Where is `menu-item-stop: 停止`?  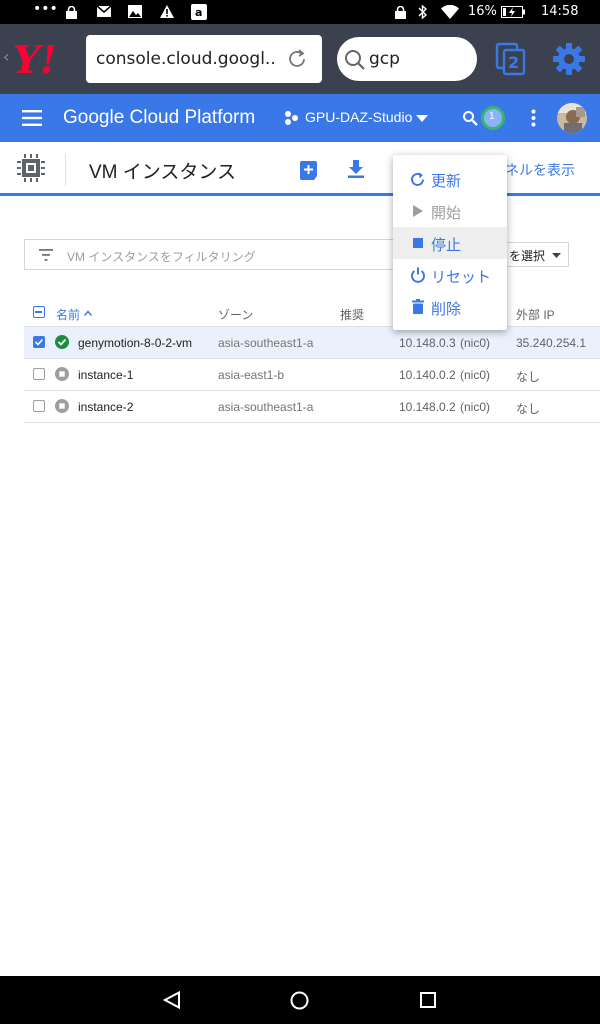
menu-item-stop: 停止 is located at coordinates (450, 243).